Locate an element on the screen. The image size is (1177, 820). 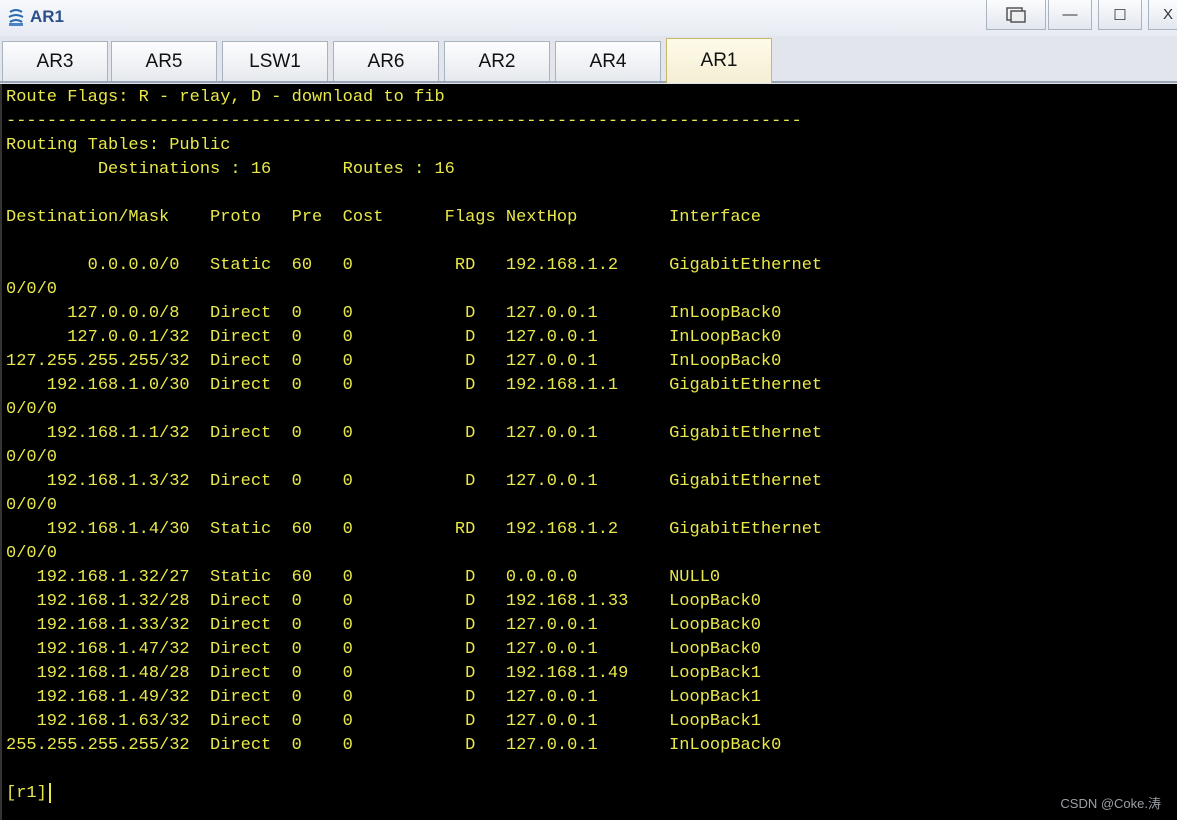
tab-ar2: AR2 is located at coordinates (497, 61).